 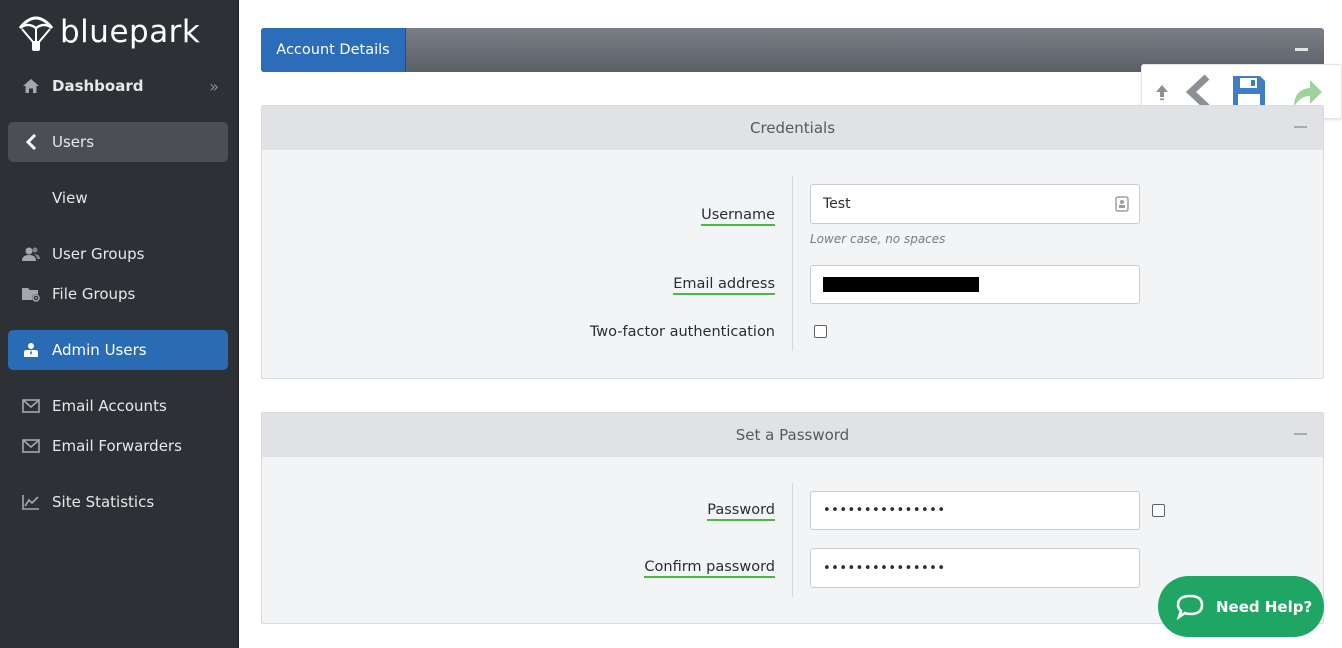 I want to click on username-label: Username, so click(x=738, y=216).